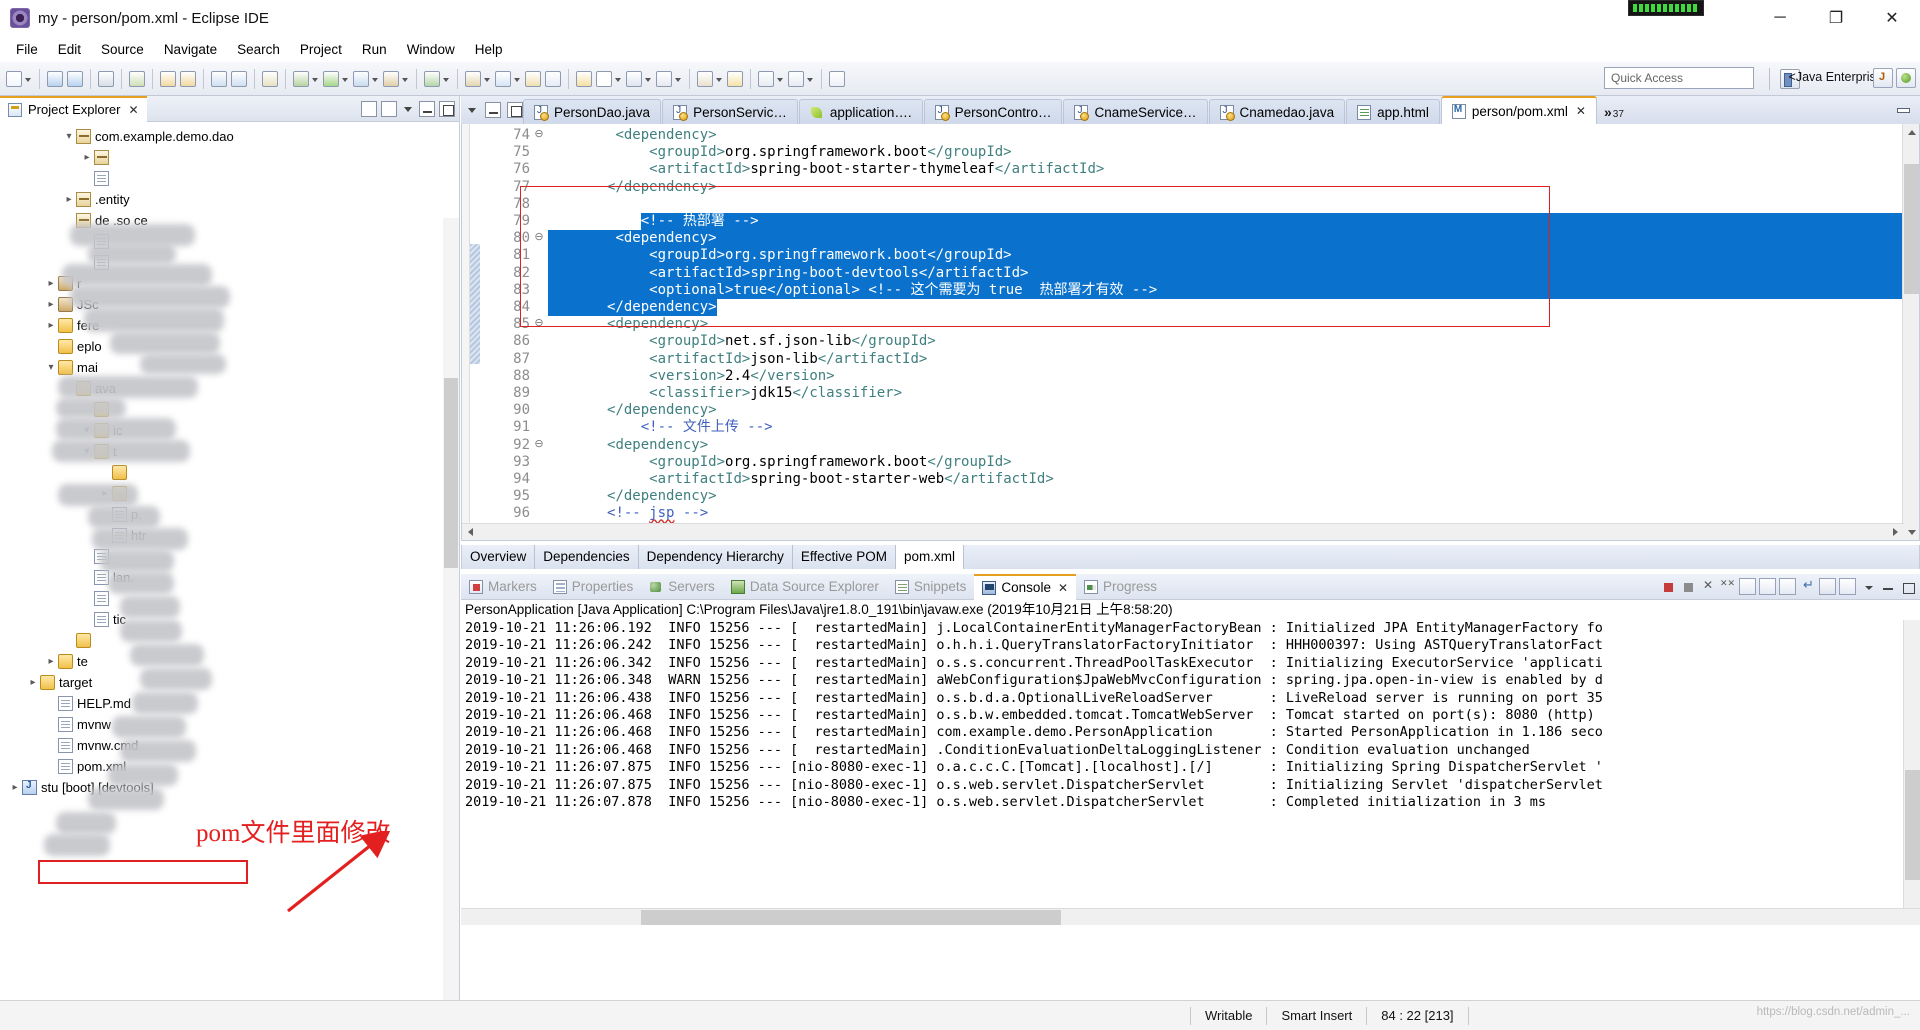 The width and height of the screenshot is (1920, 1030). What do you see at coordinates (408, 109) in the screenshot?
I see `view-menu-icon` at bounding box center [408, 109].